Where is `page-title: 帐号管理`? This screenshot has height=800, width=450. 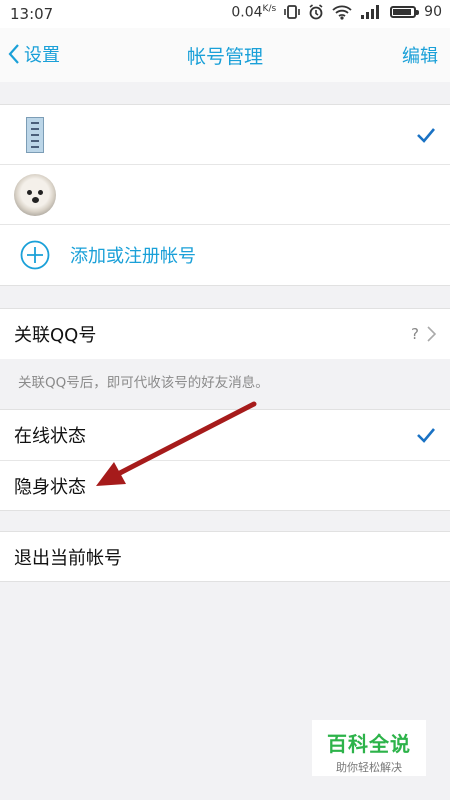
page-title: 帐号管理 is located at coordinates (224, 57).